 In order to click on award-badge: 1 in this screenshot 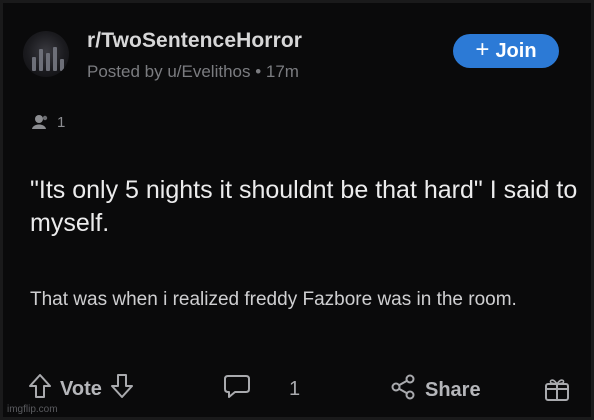, I will do `click(47, 122)`.